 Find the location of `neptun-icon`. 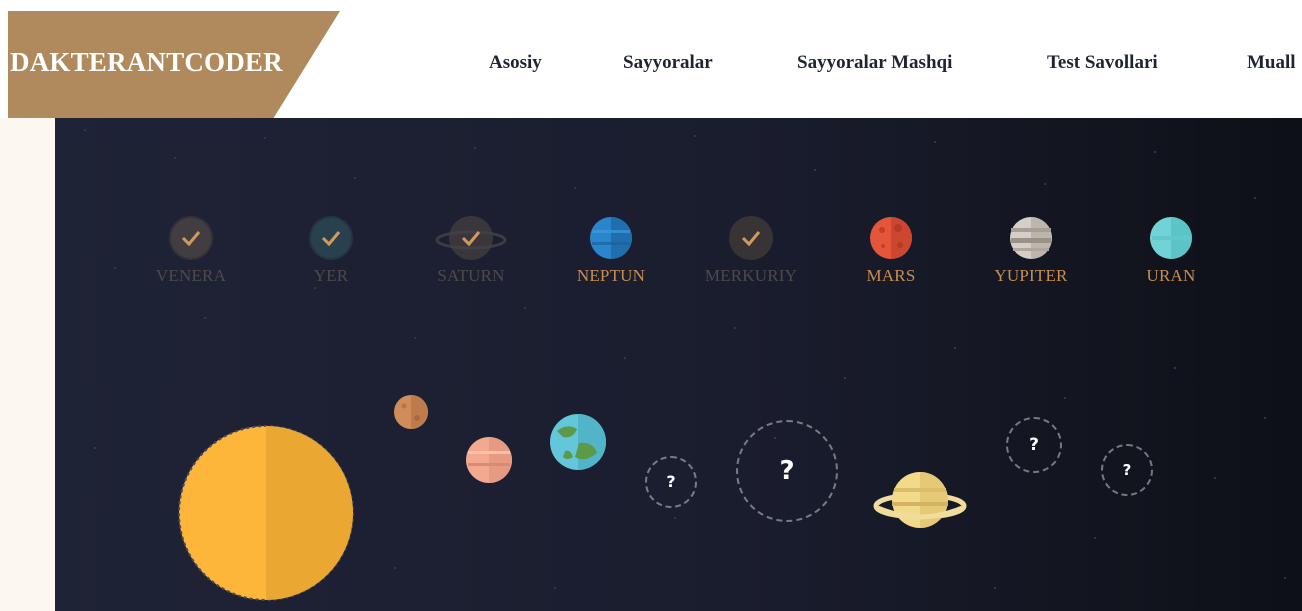

neptun-icon is located at coordinates (611, 238).